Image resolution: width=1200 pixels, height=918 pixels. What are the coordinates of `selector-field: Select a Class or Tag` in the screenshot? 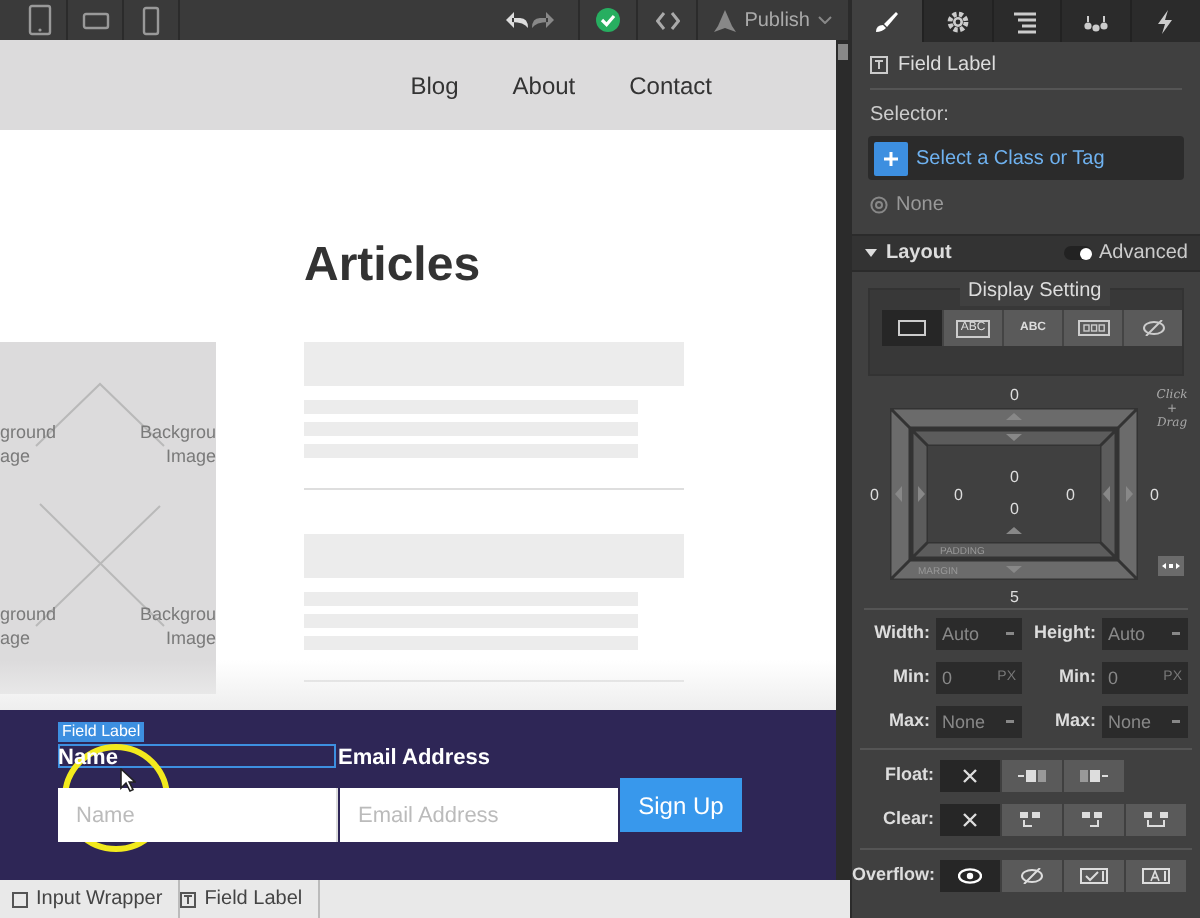 It's located at (1026, 158).